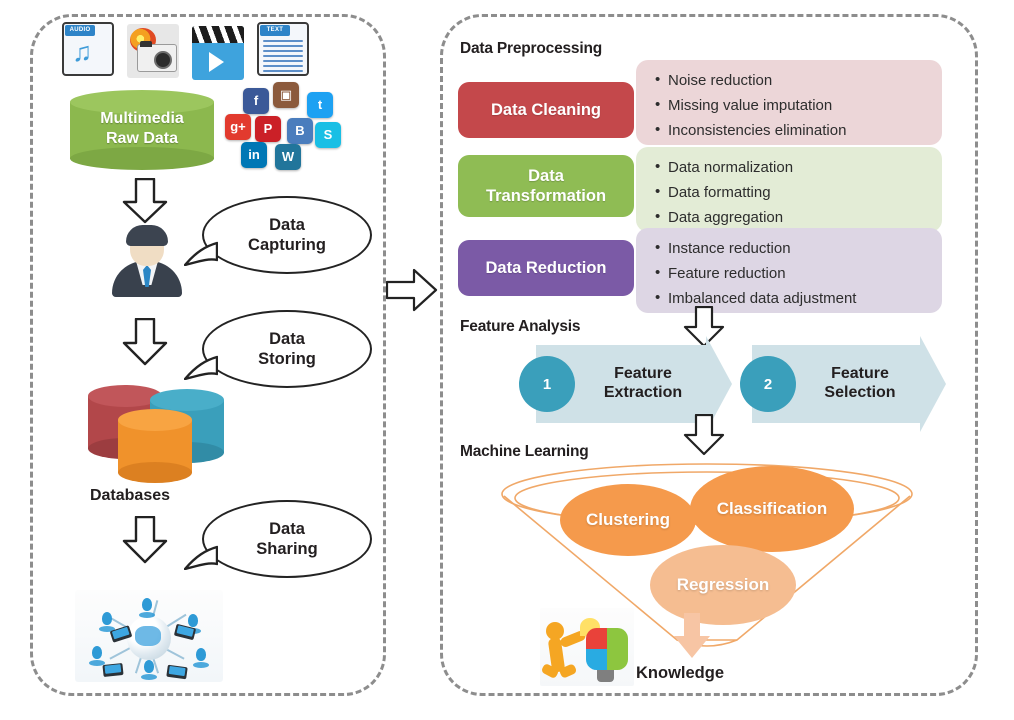 The image size is (1014, 720). I want to click on bullet-item: Missing value imputation, so click(798, 105).